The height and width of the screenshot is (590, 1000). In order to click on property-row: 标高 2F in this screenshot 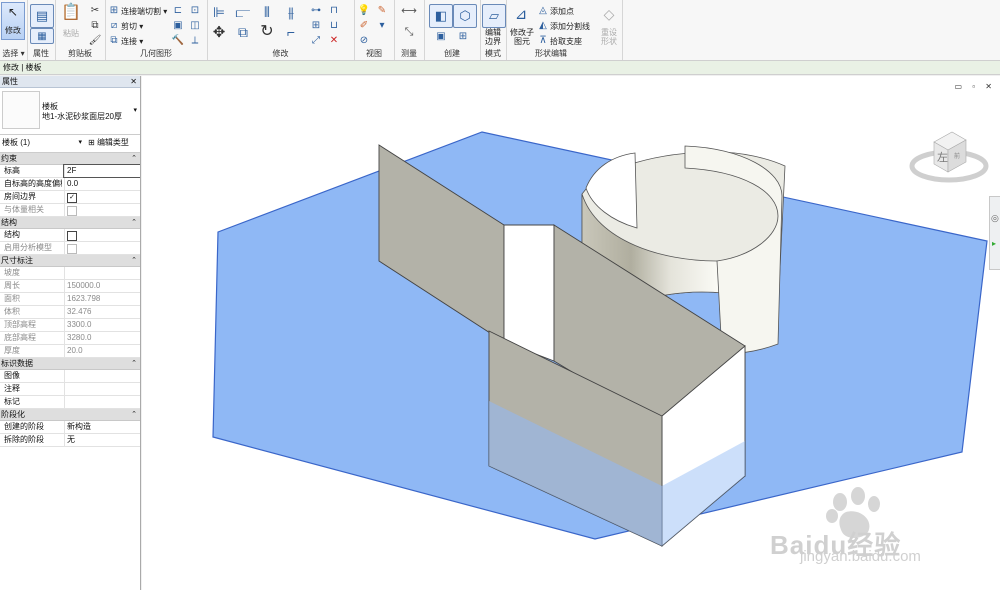, I will do `click(70, 171)`.